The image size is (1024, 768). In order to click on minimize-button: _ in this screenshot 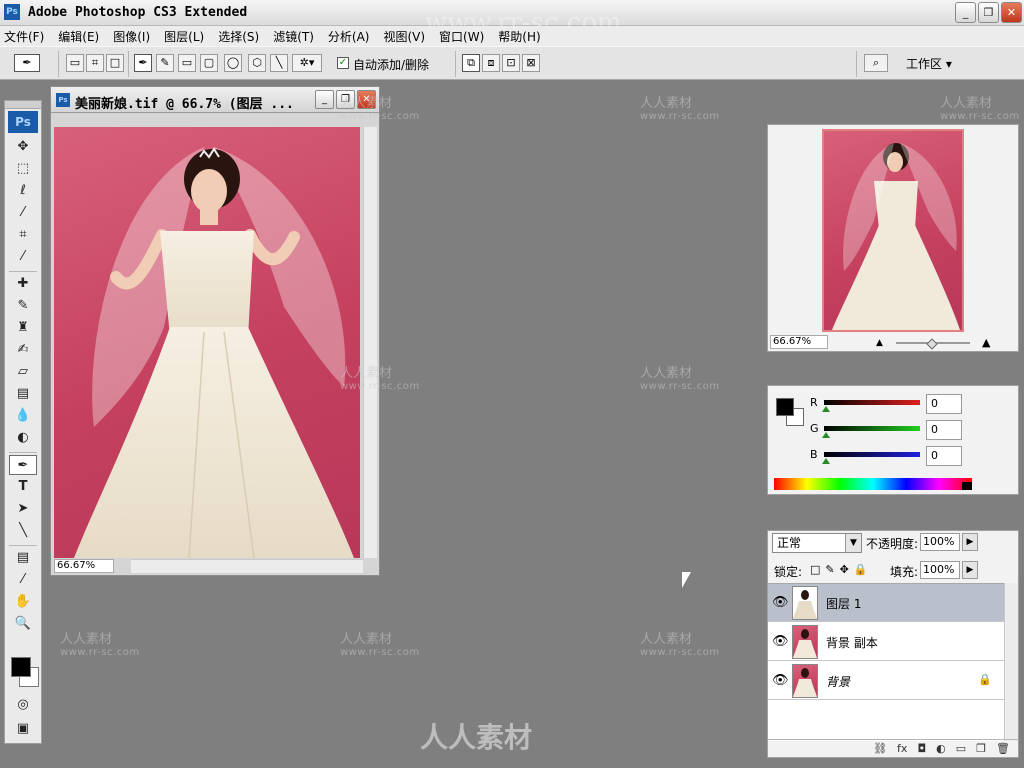, I will do `click(965, 12)`.